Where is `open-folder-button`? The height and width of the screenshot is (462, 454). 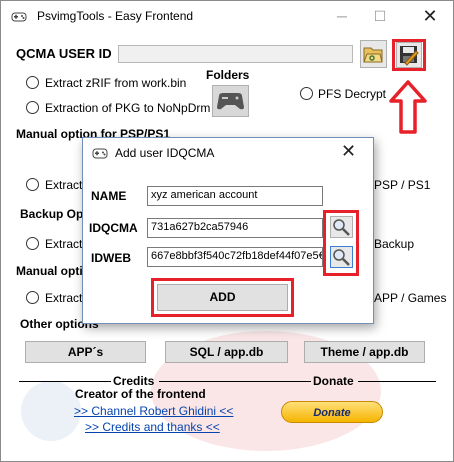 open-folder-button is located at coordinates (373, 54).